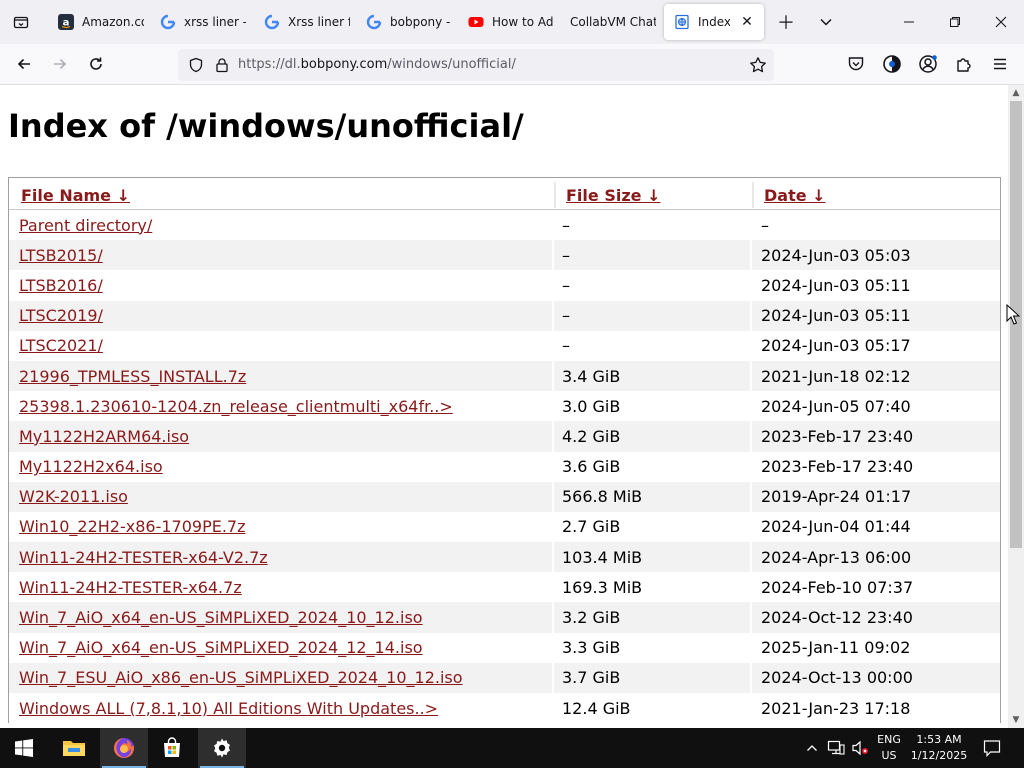 This screenshot has height=768, width=1024. What do you see at coordinates (74, 748) in the screenshot?
I see `file-explorer-button` at bounding box center [74, 748].